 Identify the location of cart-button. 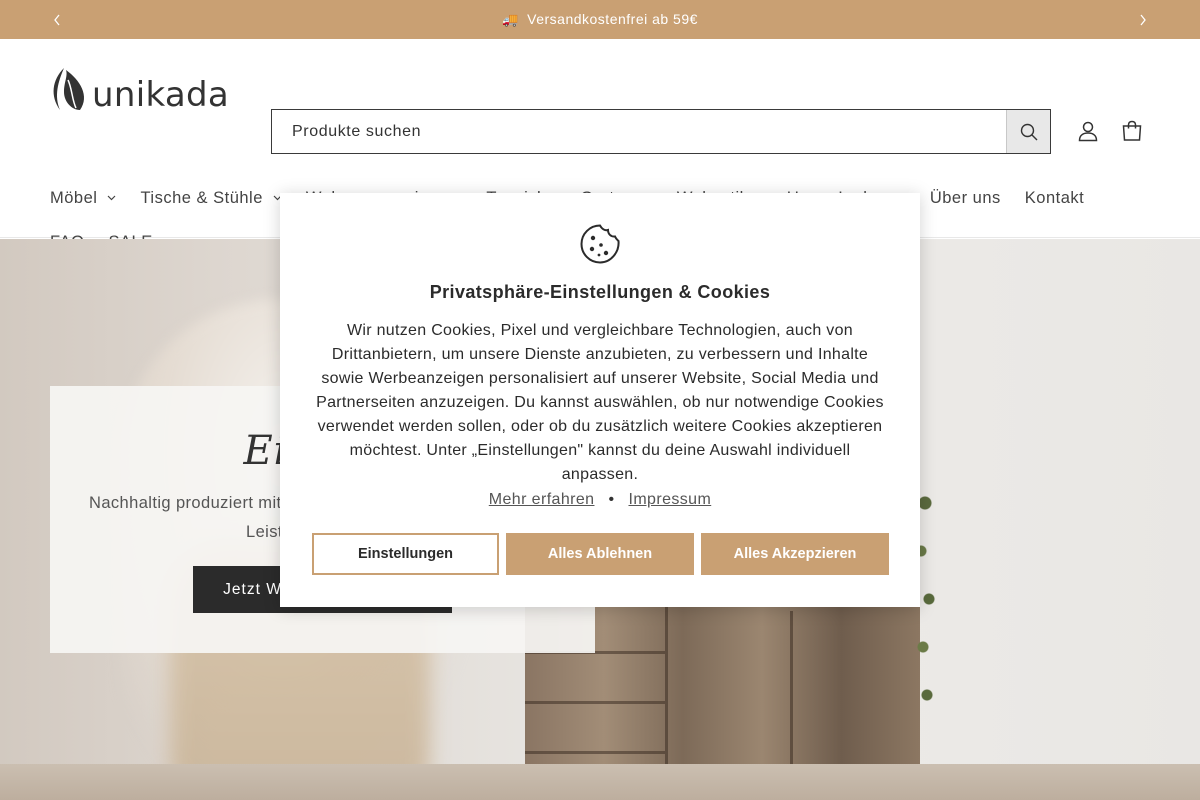
(1132, 131).